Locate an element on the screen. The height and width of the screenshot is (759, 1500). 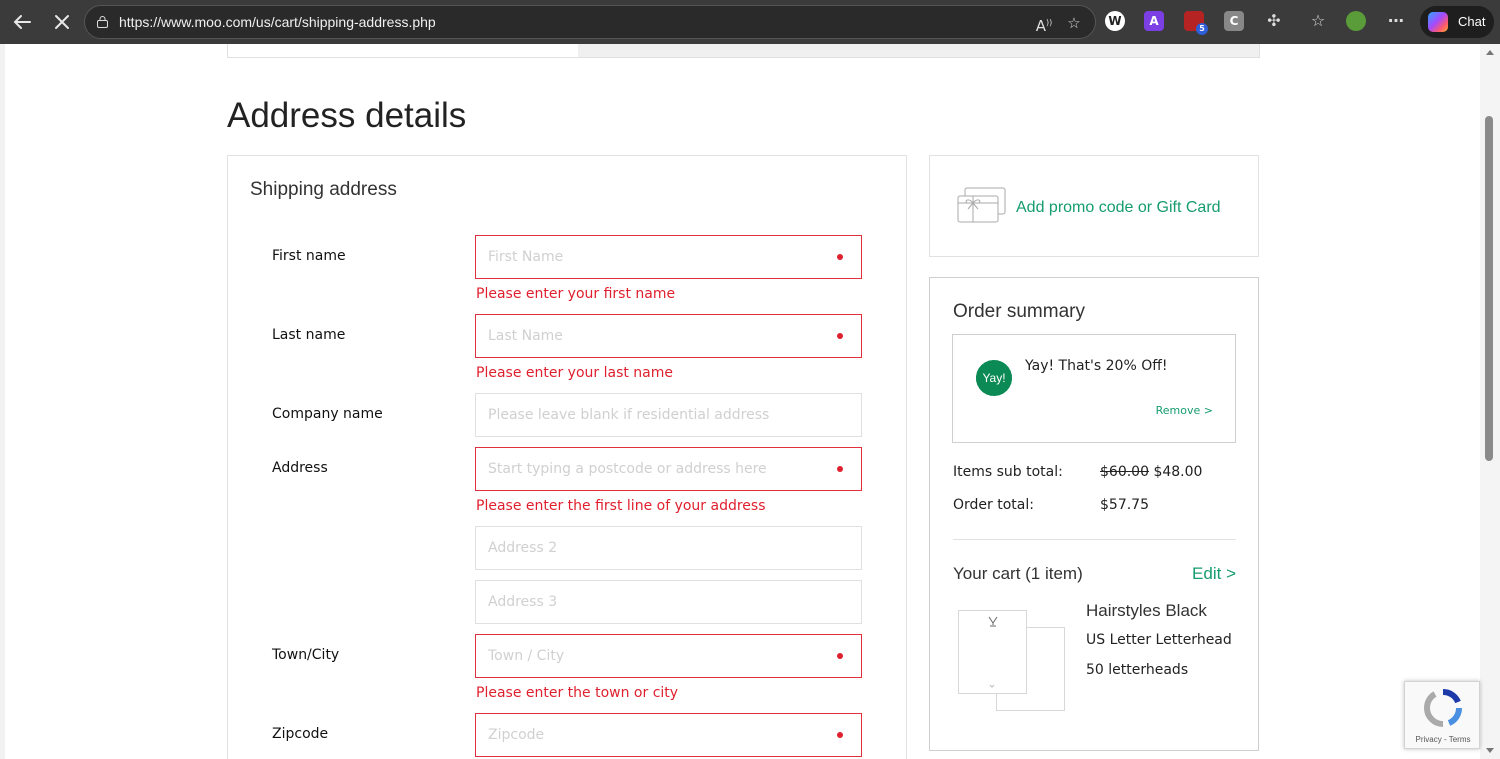
extension-badge: 5 is located at coordinates (1202, 29).